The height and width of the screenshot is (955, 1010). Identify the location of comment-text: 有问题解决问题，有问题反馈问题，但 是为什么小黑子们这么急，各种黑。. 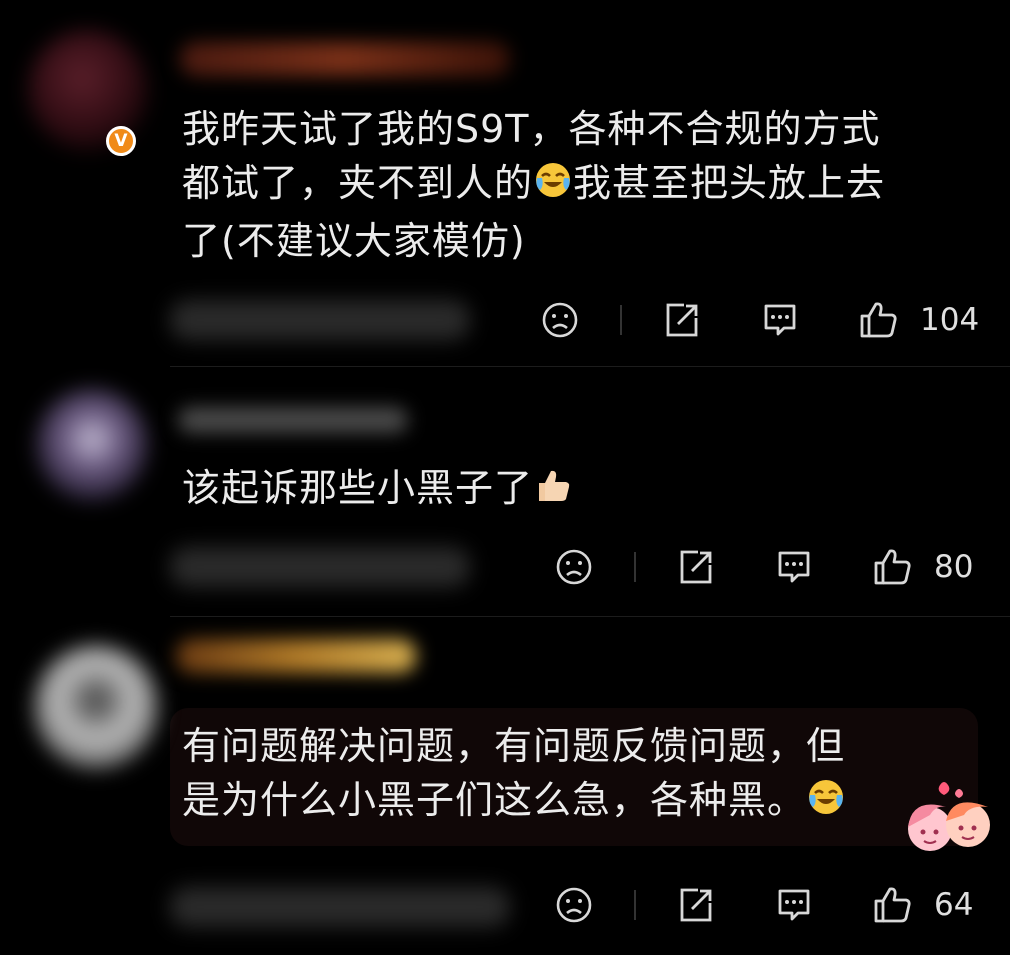
(582, 775).